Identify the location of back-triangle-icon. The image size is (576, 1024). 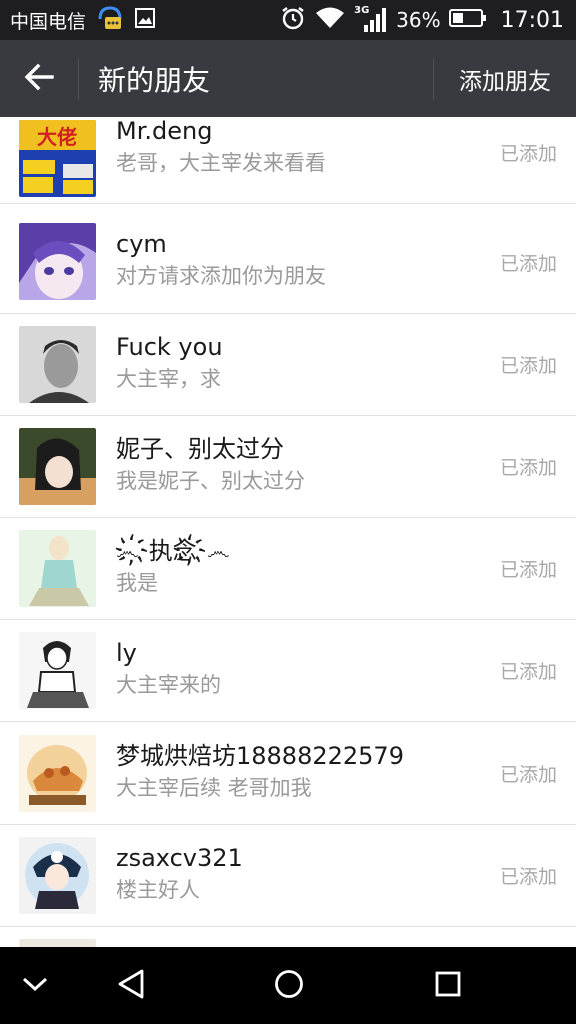
(131, 986).